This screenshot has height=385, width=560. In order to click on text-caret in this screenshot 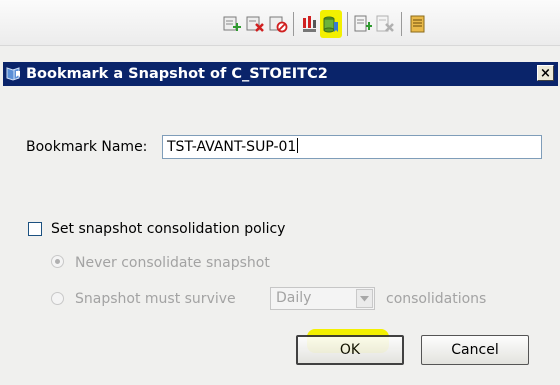, I will do `click(298, 145)`.